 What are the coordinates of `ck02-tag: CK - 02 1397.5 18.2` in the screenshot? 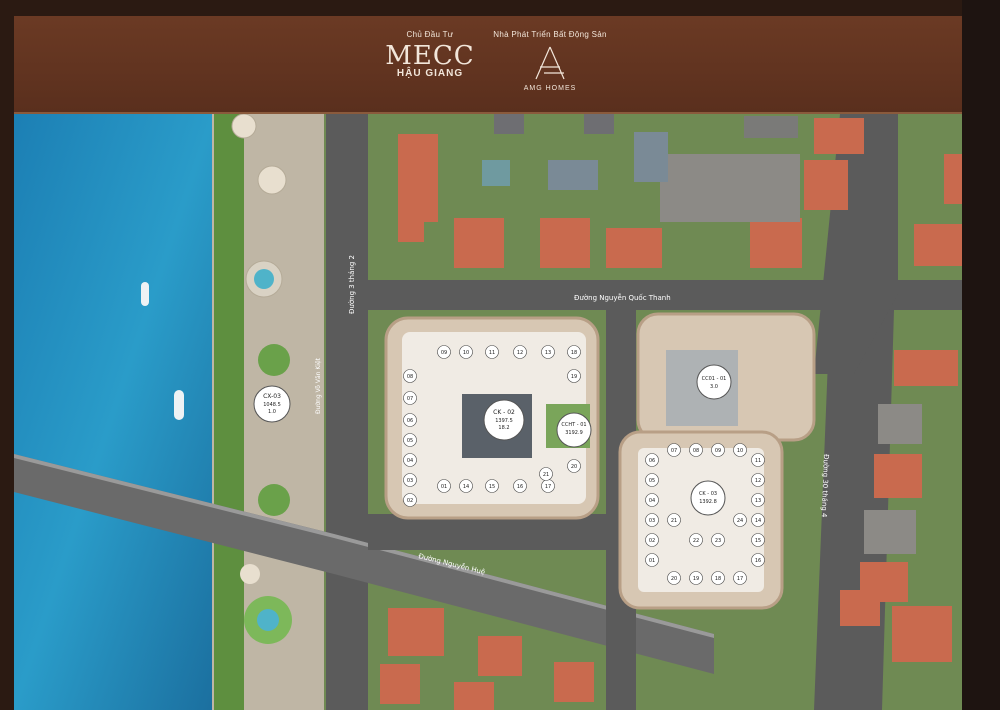 It's located at (504, 420).